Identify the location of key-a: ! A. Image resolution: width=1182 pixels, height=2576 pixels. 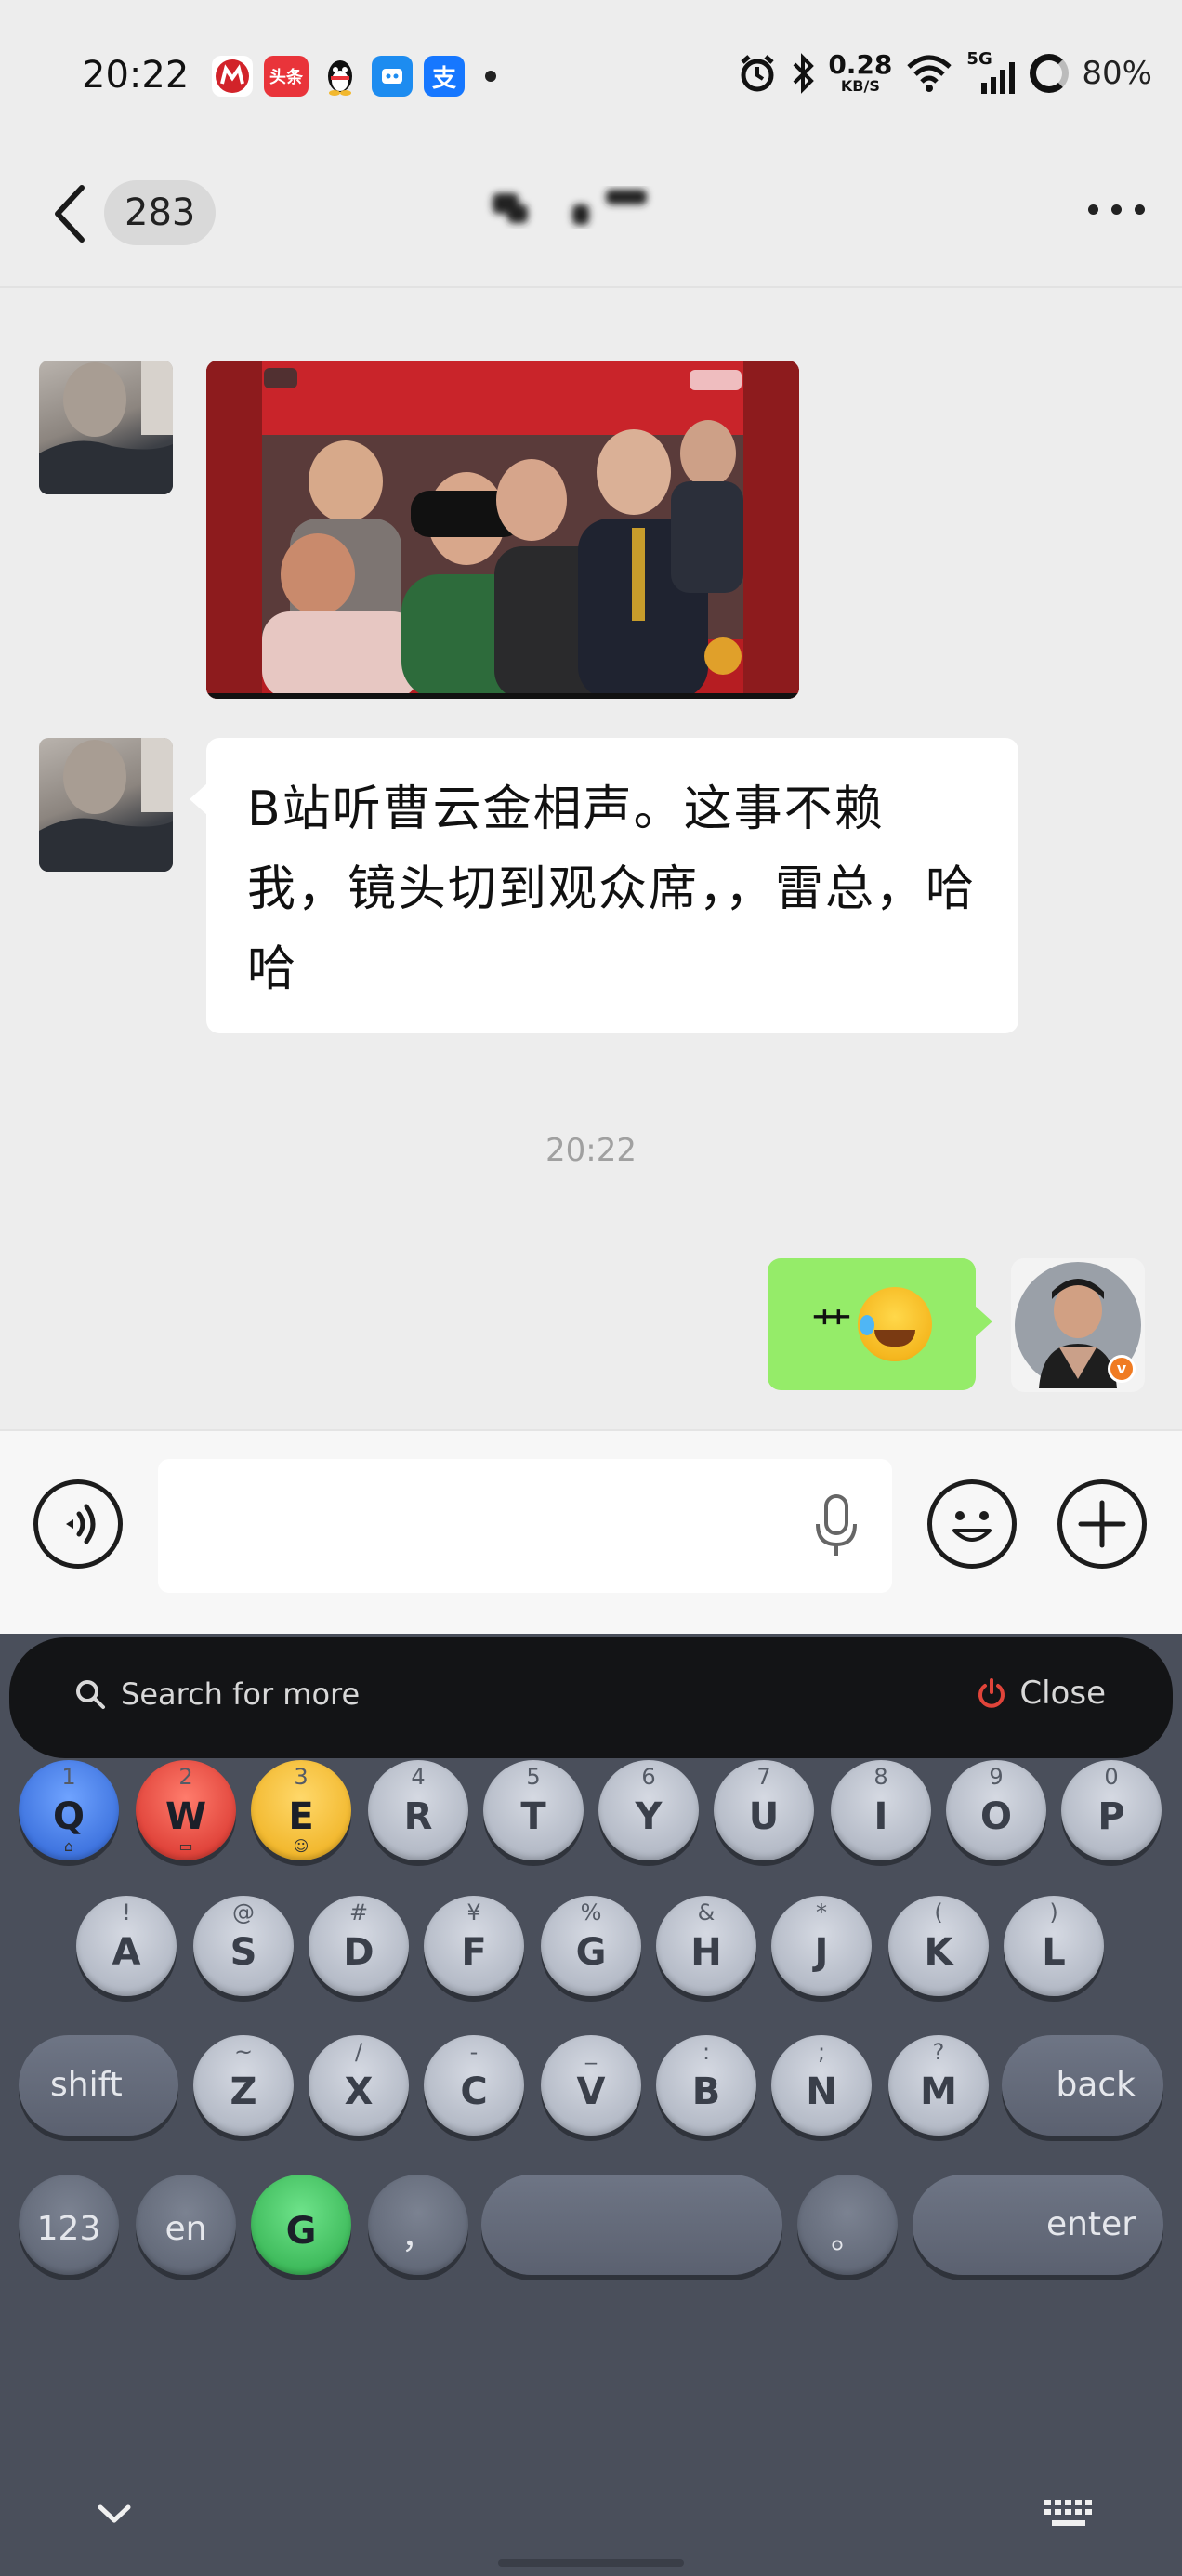
(126, 1946).